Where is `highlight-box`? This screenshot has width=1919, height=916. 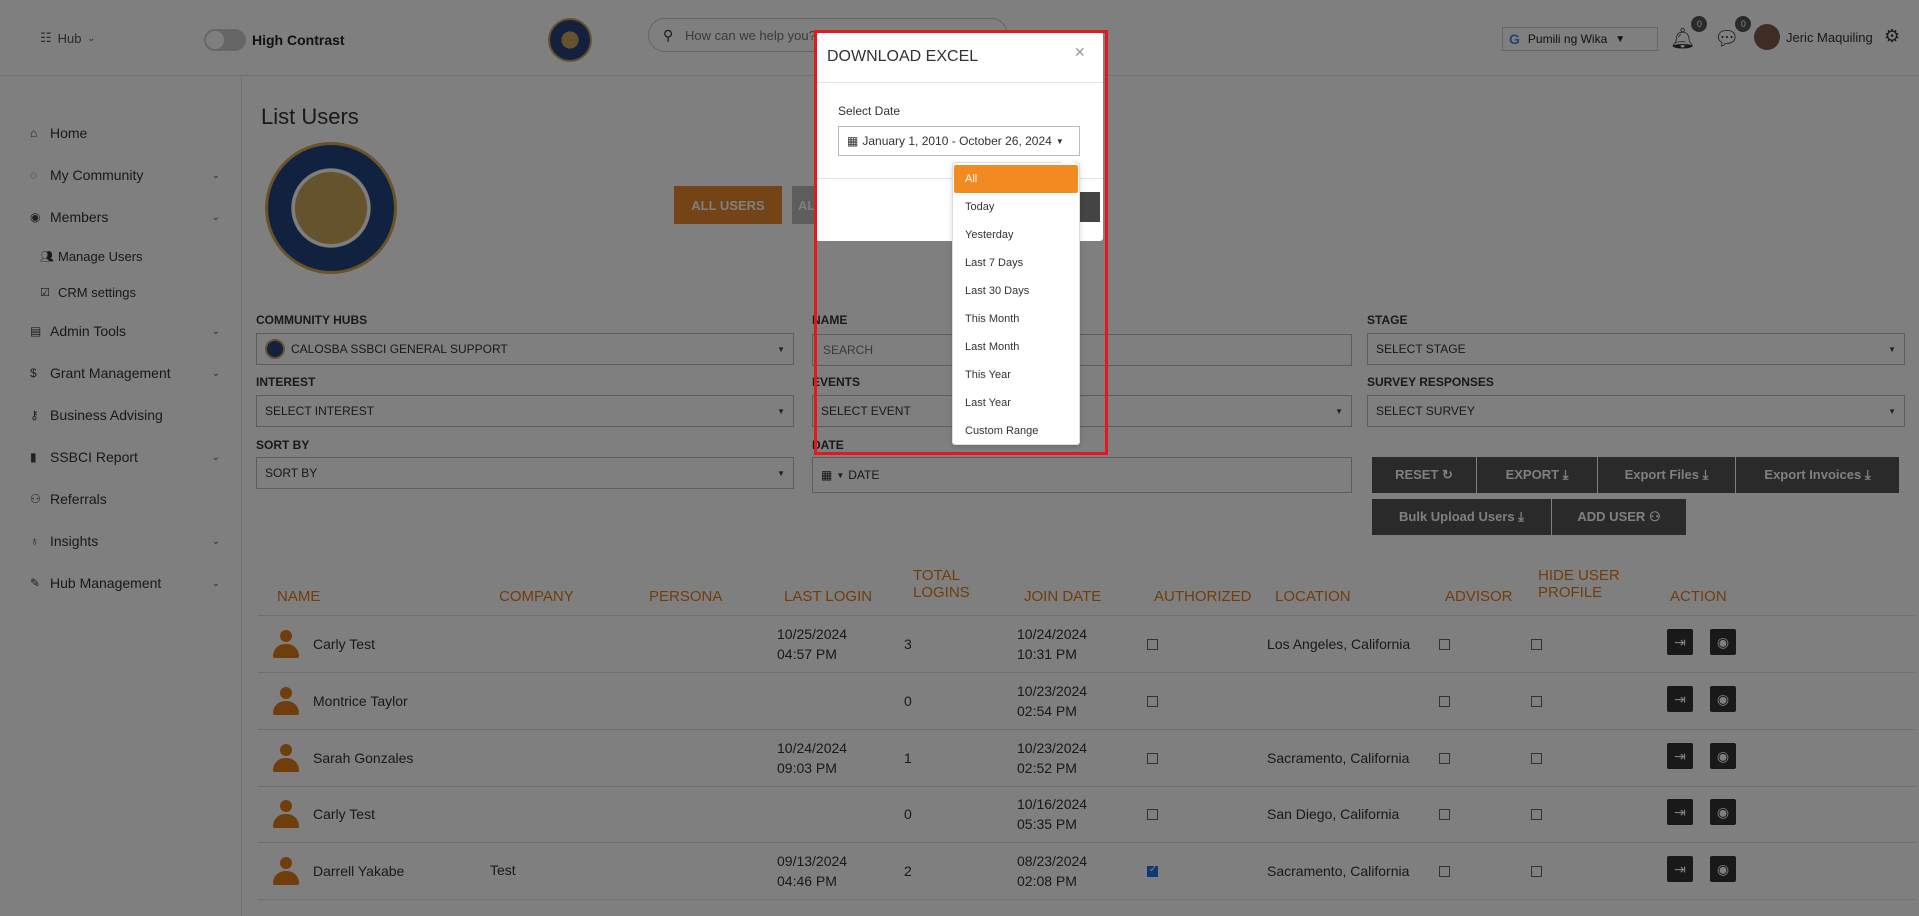 highlight-box is located at coordinates (961, 242).